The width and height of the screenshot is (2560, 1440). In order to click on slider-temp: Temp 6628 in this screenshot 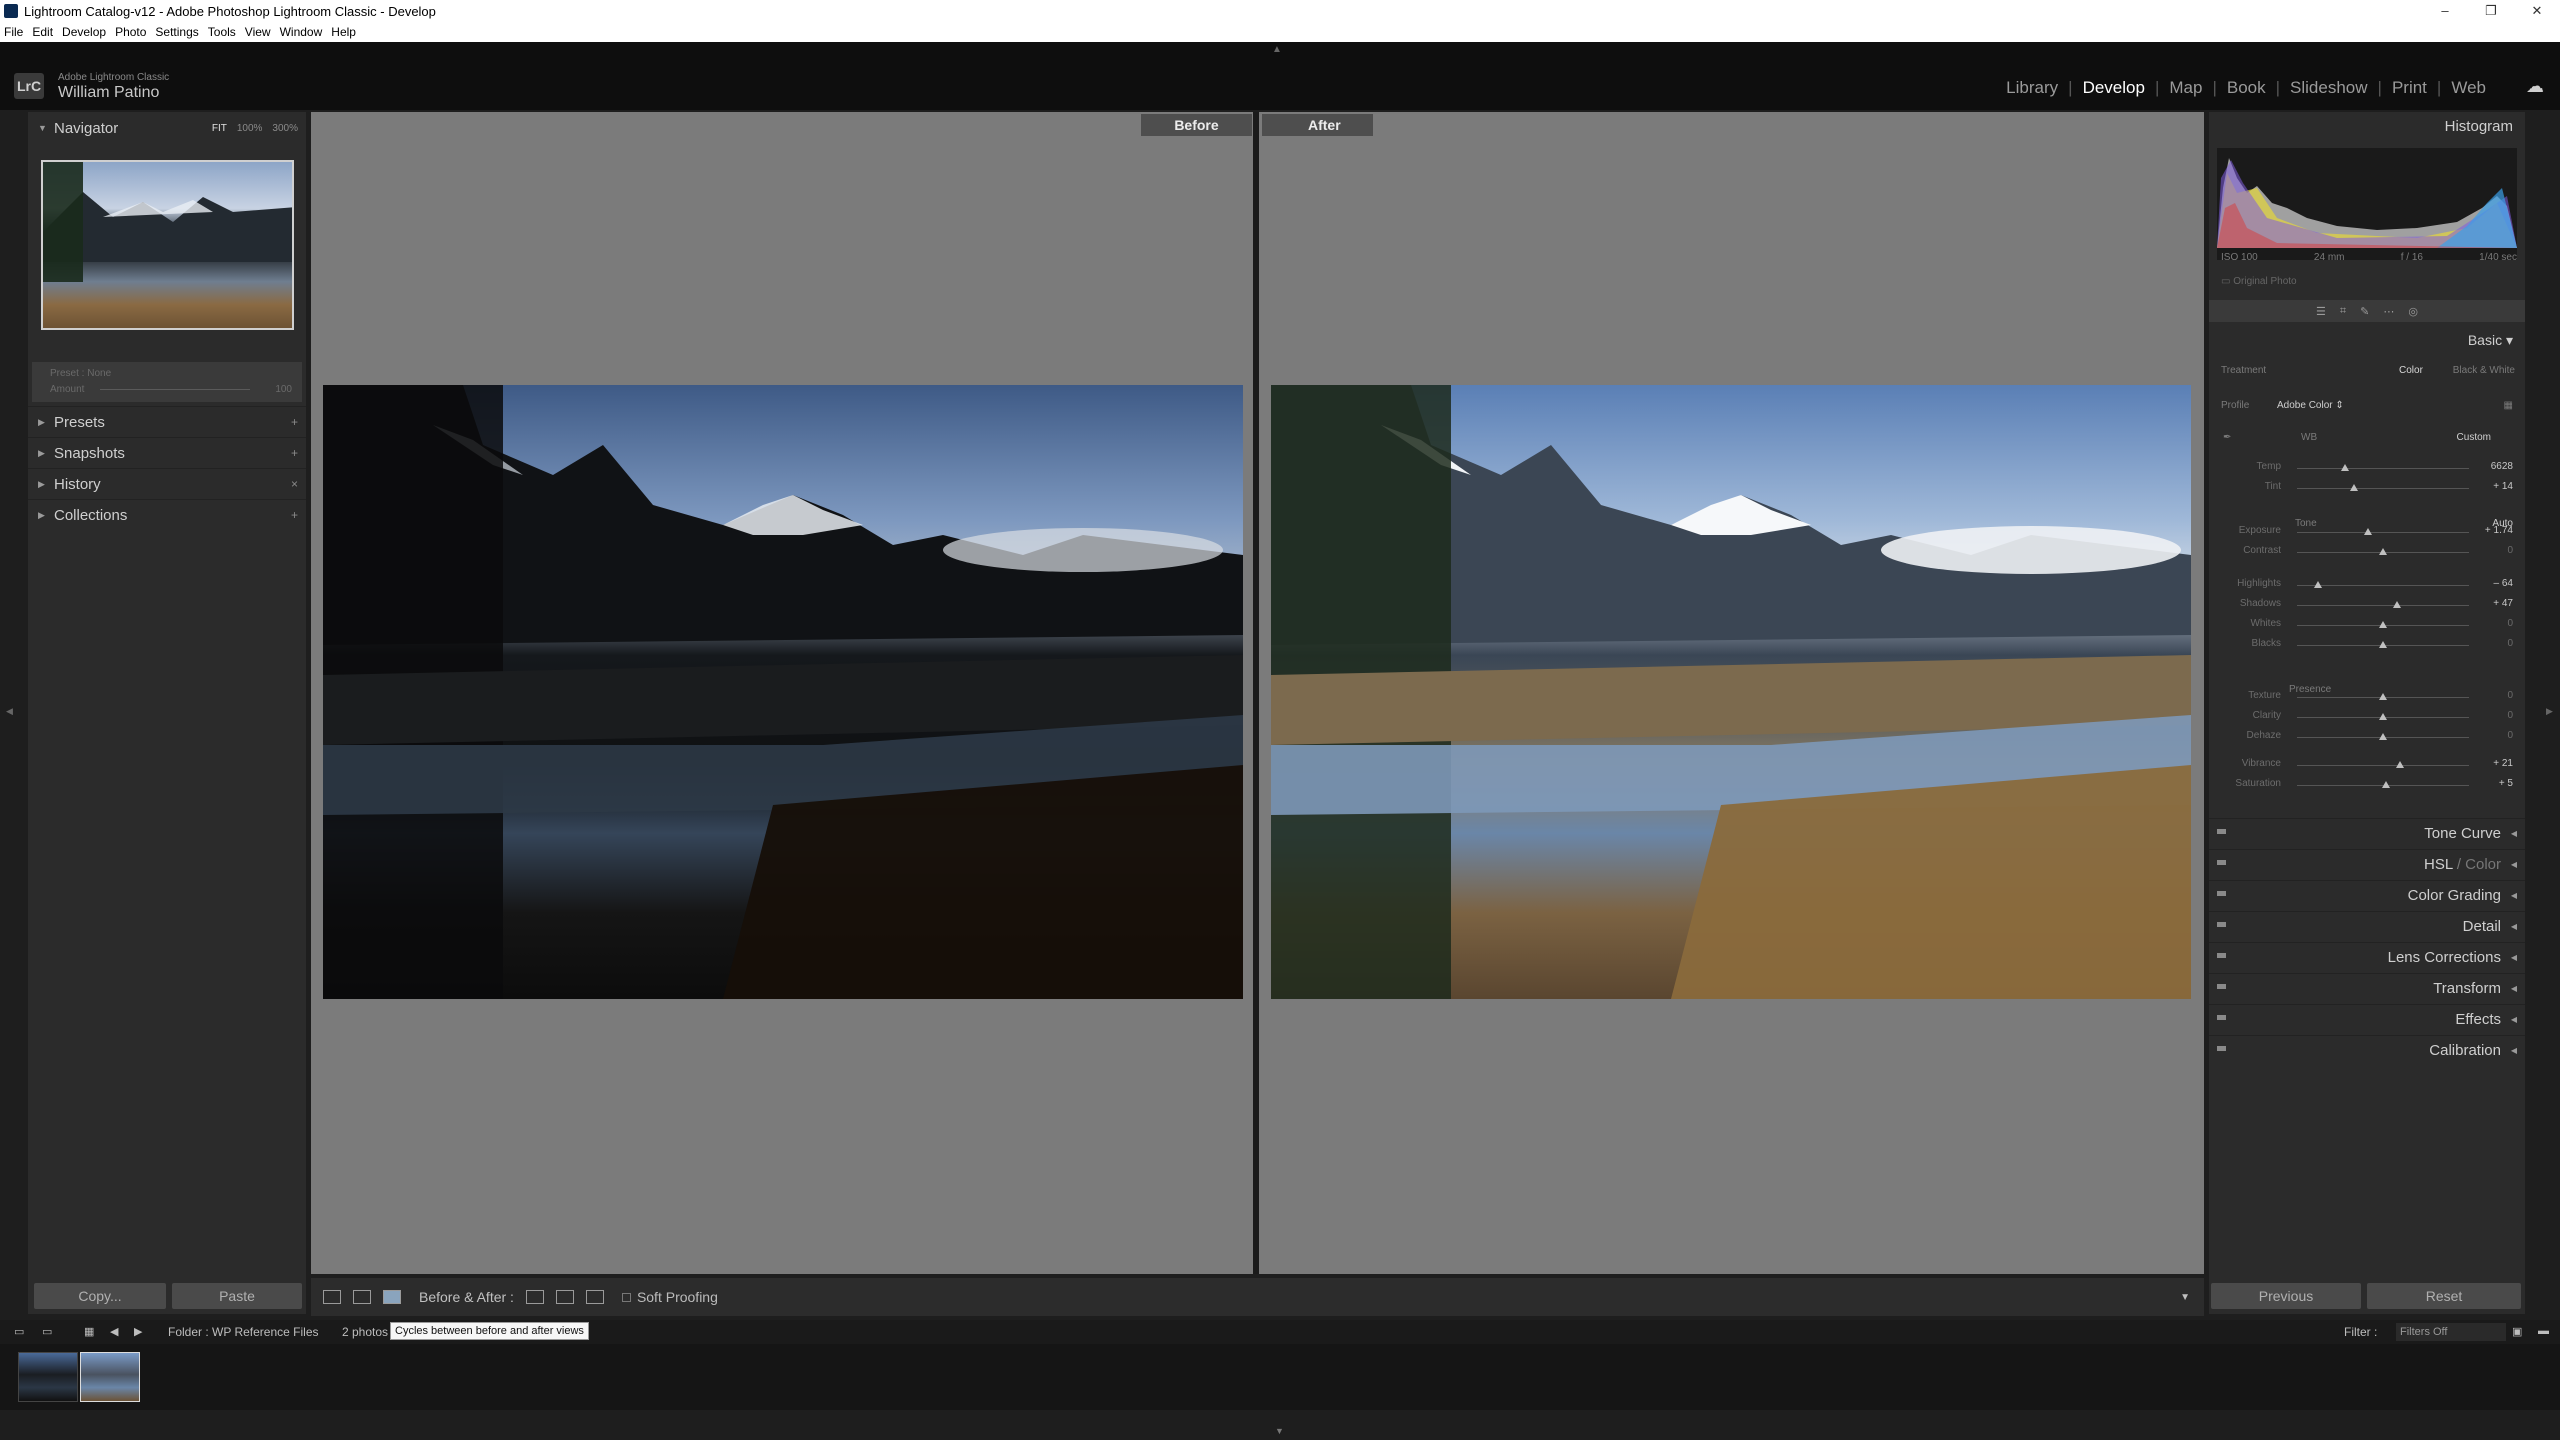, I will do `click(2367, 468)`.